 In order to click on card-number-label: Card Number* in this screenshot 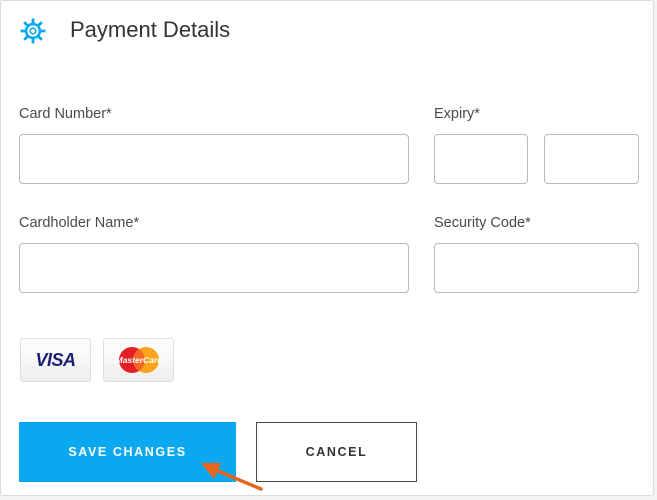, I will do `click(65, 114)`.